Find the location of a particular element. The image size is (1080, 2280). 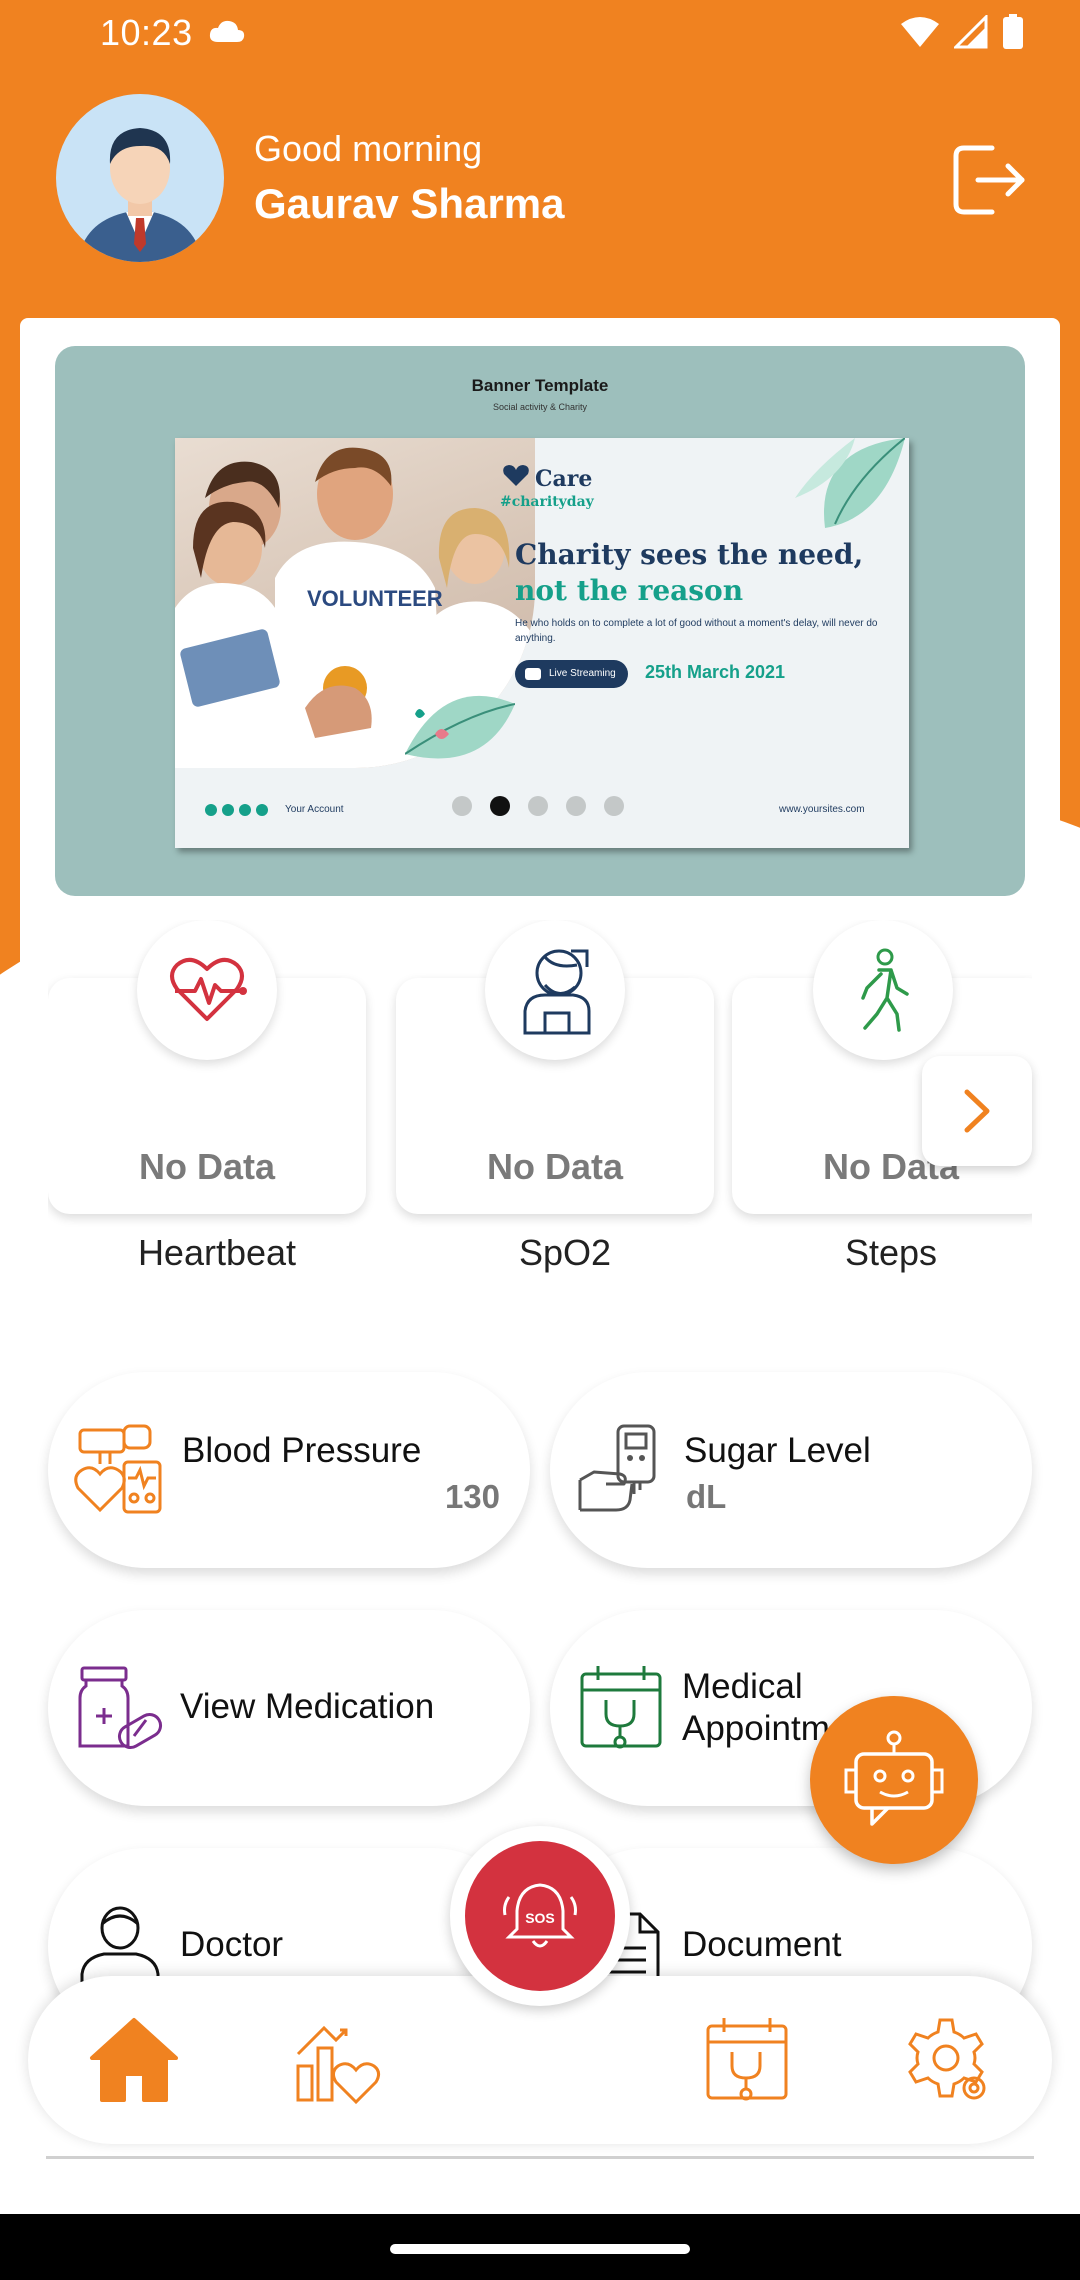

user-name: Gaurav Sharma is located at coordinates (409, 203).